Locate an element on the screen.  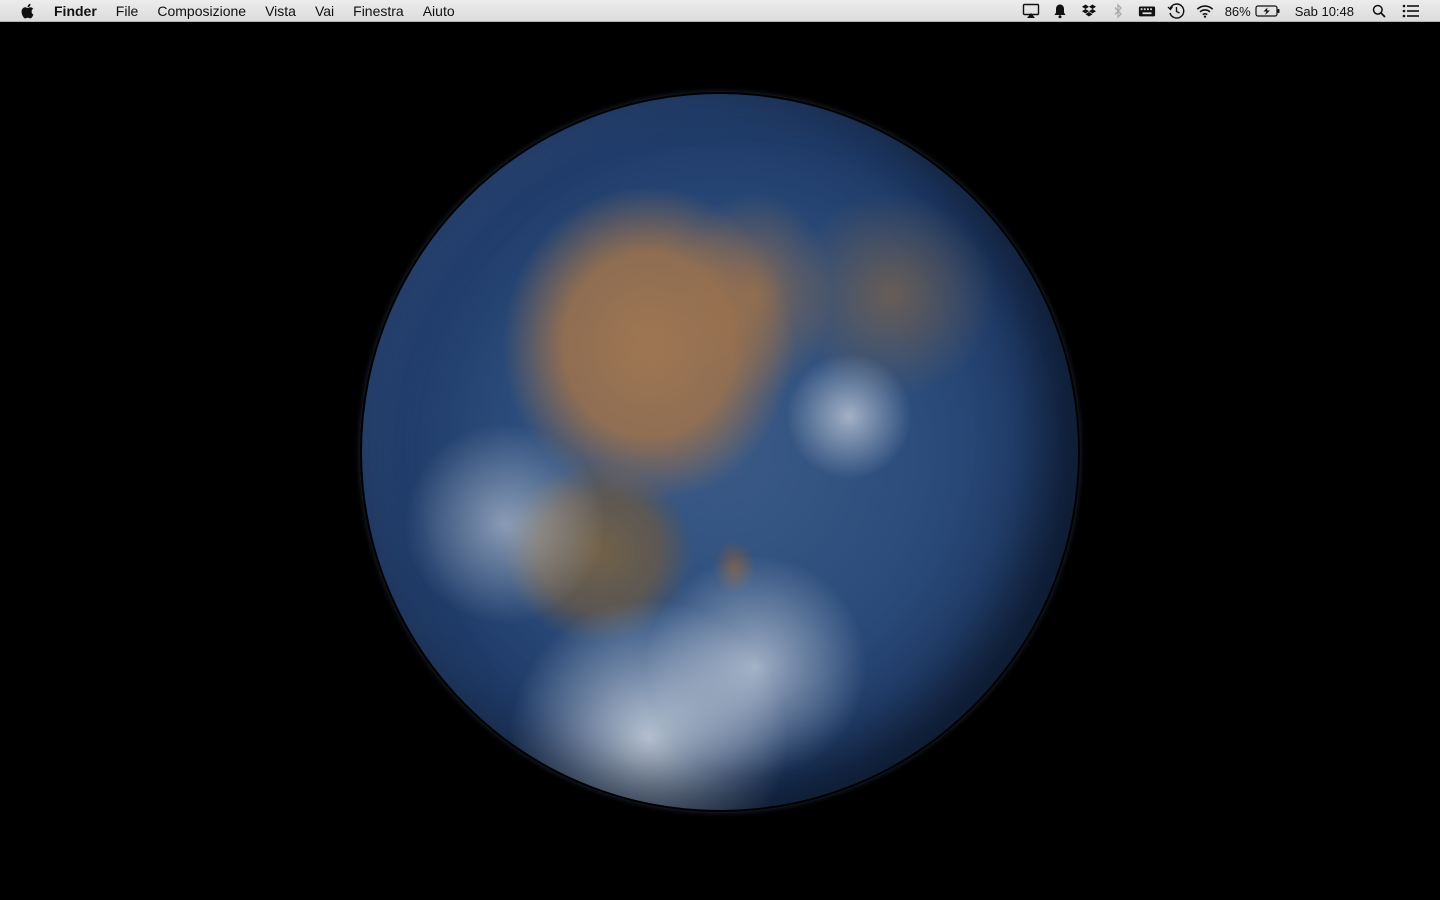
spotlight-search-icon is located at coordinates (1379, 11).